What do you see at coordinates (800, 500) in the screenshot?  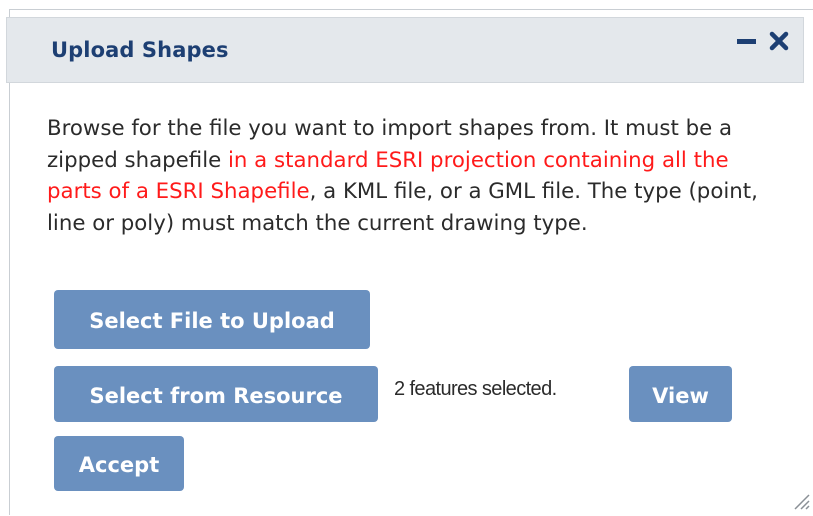 I see `resize-grip-icon` at bounding box center [800, 500].